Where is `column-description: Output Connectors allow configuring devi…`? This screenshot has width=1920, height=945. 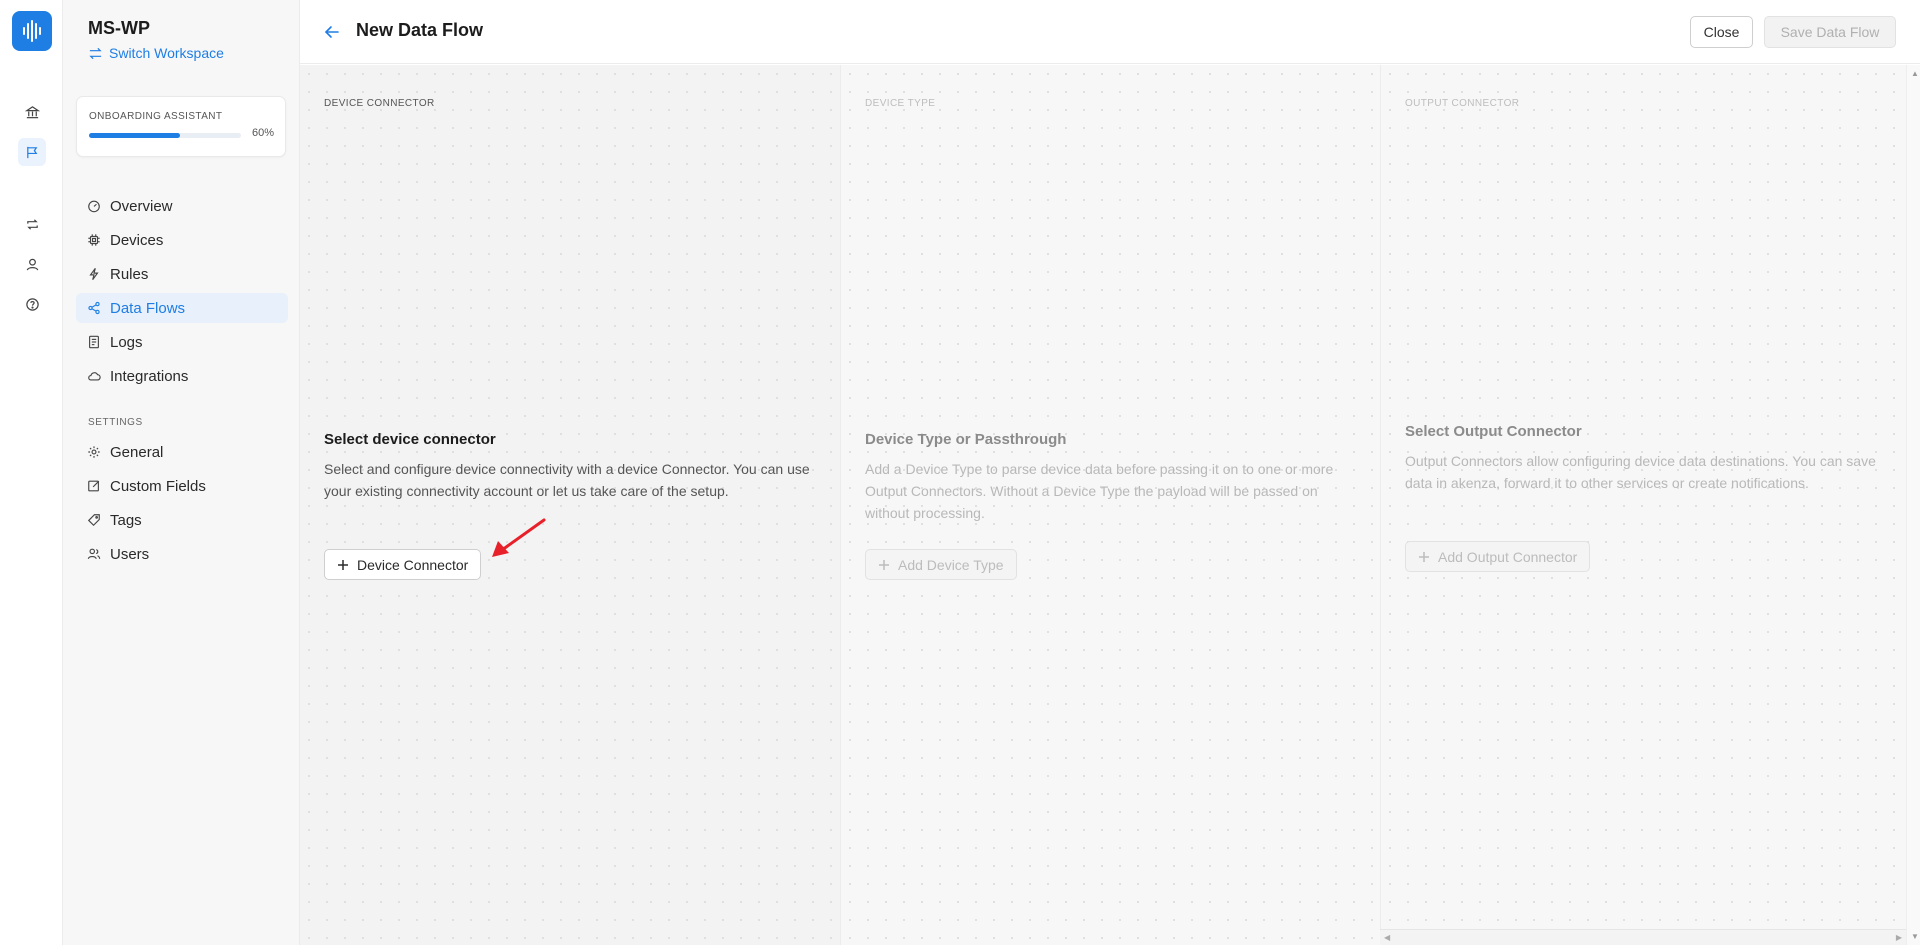 column-description: Output Connectors allow configuring devi… is located at coordinates (1640, 472).